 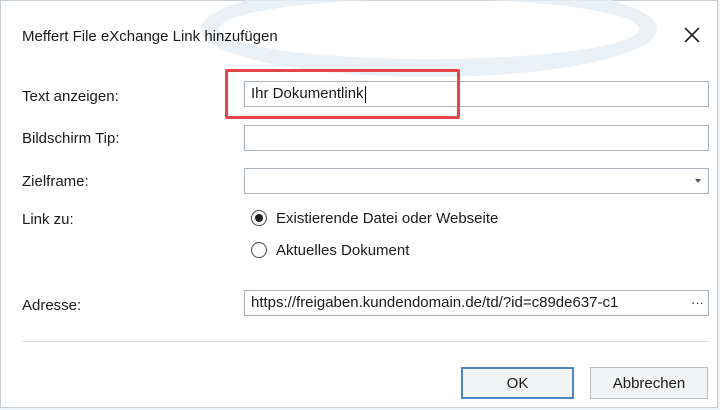 What do you see at coordinates (342, 94) in the screenshot?
I see `highlight-box` at bounding box center [342, 94].